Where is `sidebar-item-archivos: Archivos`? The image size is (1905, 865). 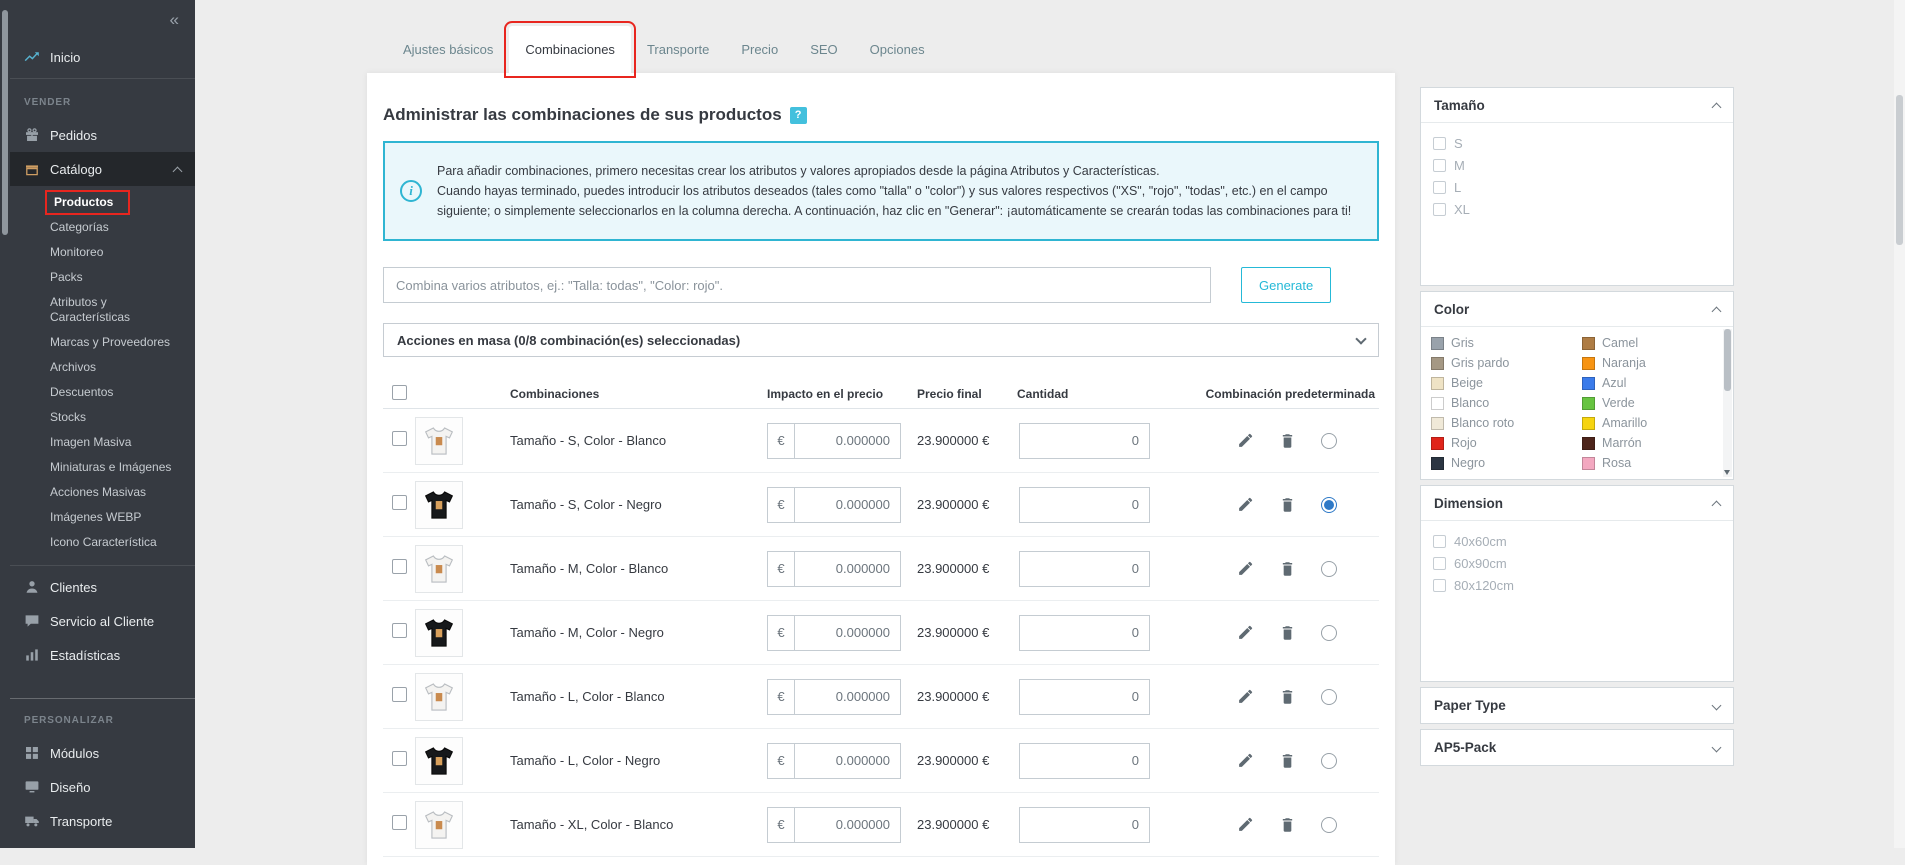 sidebar-item-archivos: Archivos is located at coordinates (102, 367).